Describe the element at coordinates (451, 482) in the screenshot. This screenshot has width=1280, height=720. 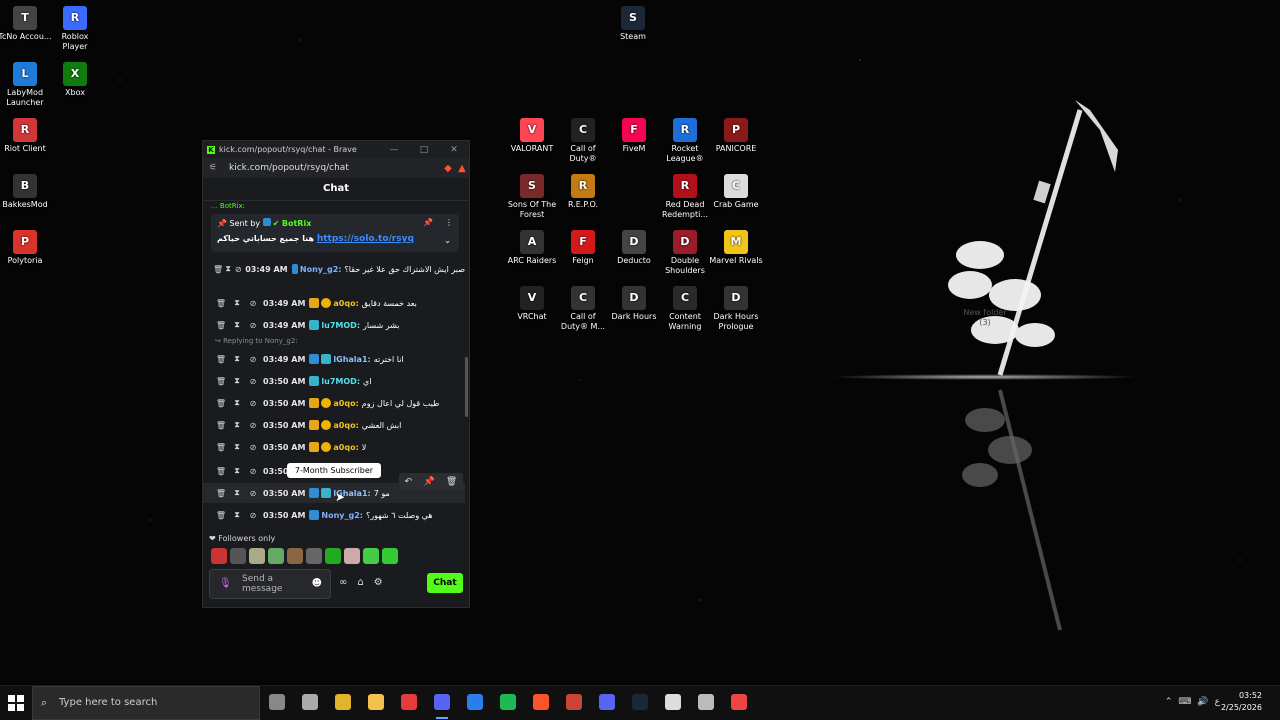
I see `delete-icon: 🗑` at that location.